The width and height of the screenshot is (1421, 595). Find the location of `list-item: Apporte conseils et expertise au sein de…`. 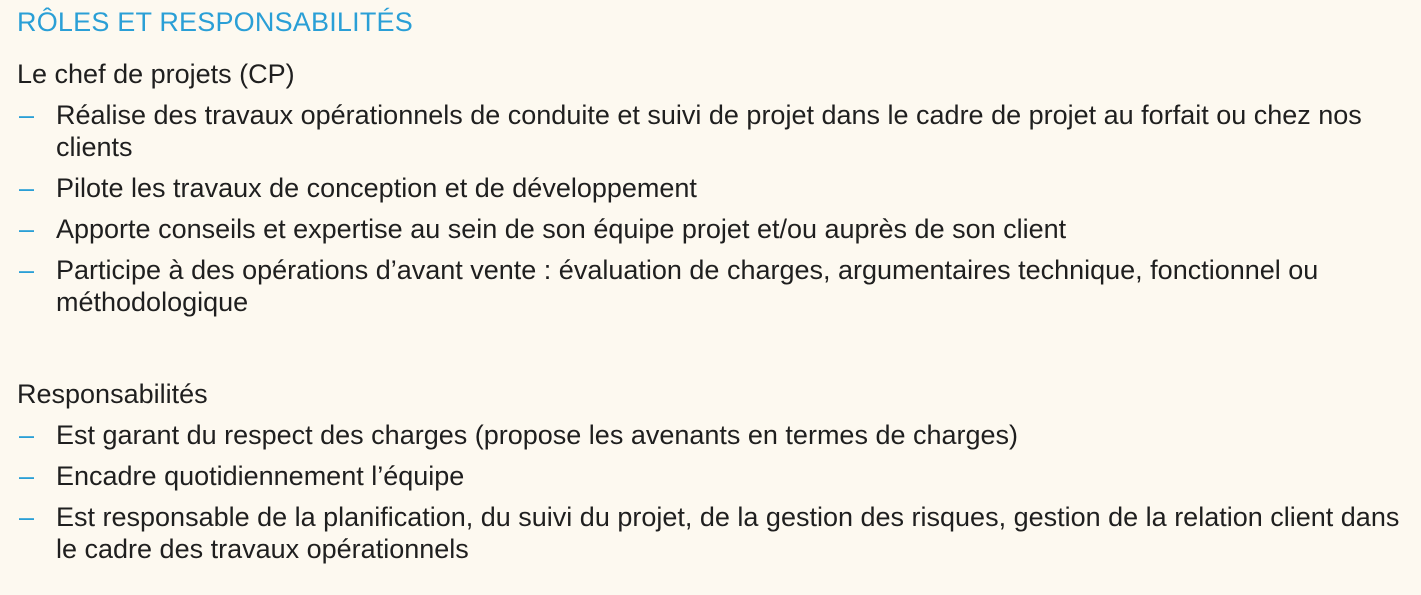

list-item: Apporte conseils et expertise au sein de… is located at coordinates (712, 229).